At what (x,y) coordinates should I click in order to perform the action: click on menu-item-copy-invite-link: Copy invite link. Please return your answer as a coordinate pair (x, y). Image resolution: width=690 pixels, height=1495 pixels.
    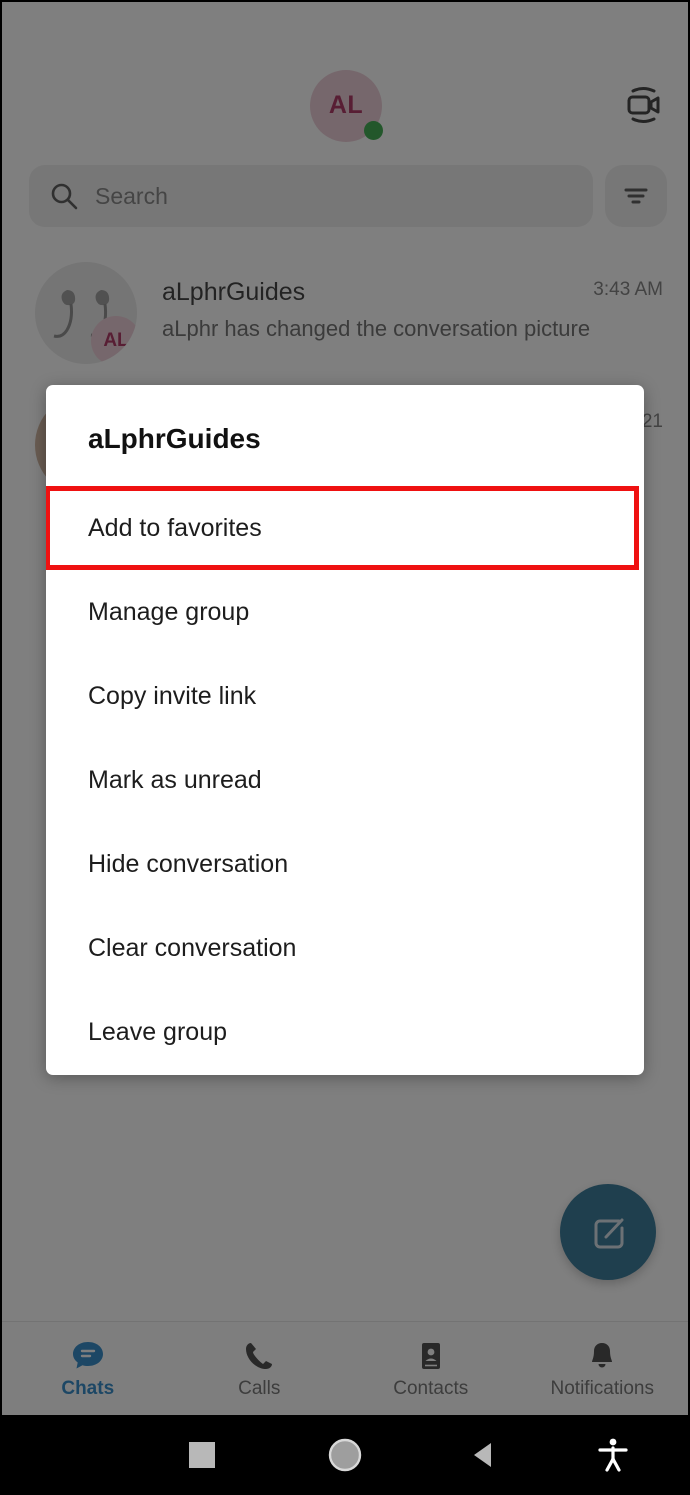
    Looking at the image, I should click on (345, 696).